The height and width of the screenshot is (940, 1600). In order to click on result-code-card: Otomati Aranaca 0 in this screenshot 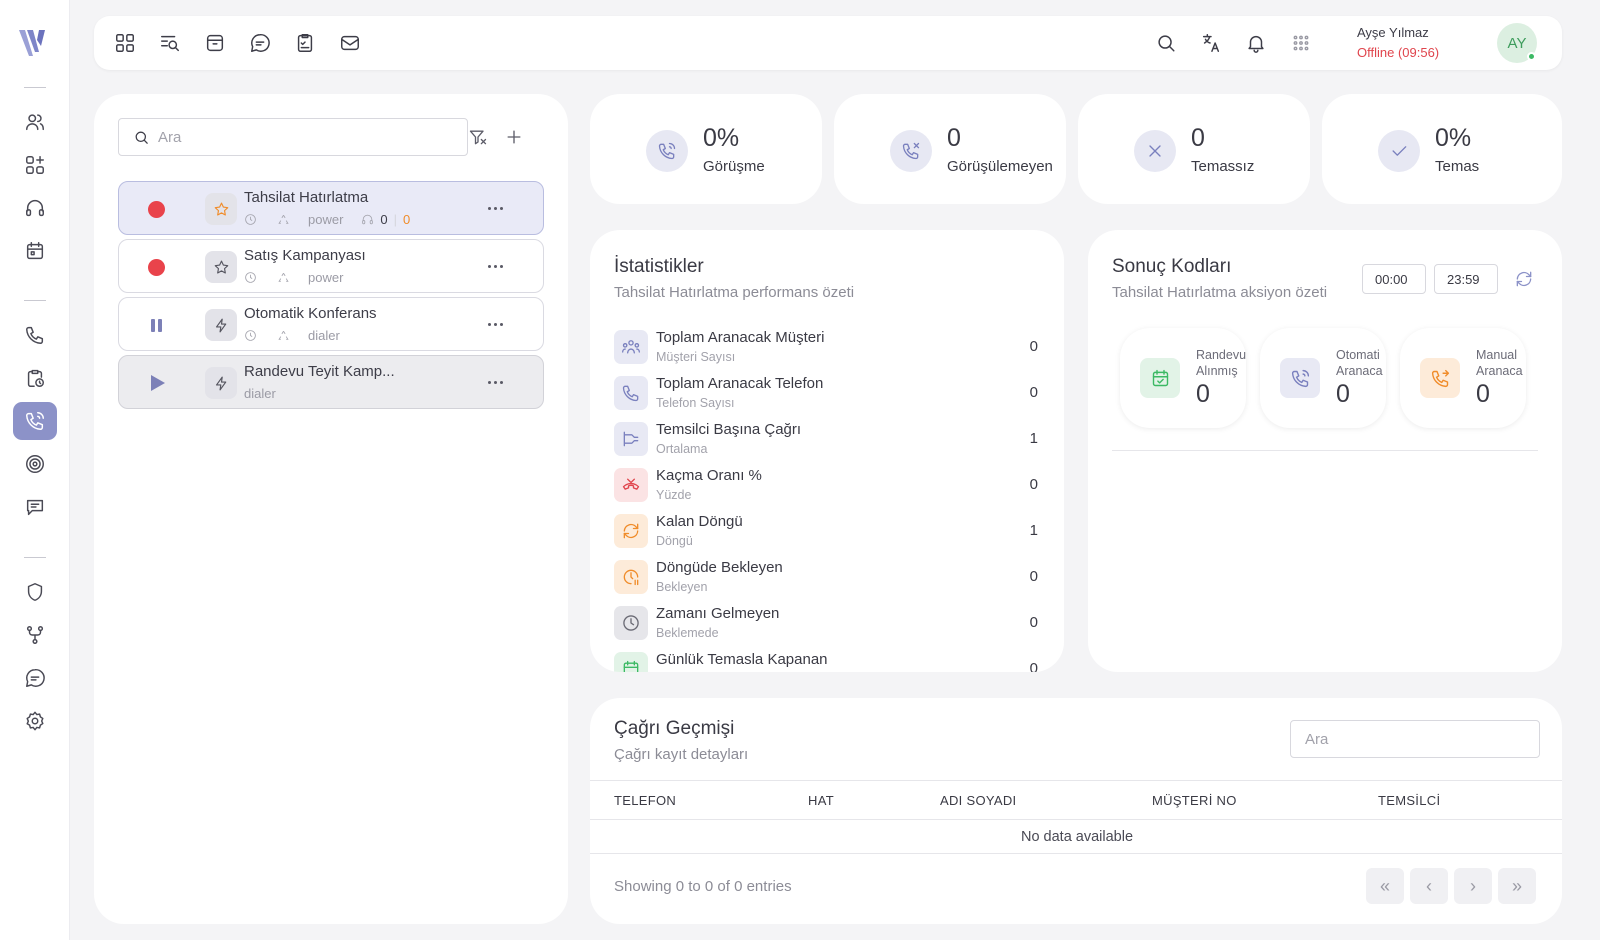, I will do `click(1323, 378)`.